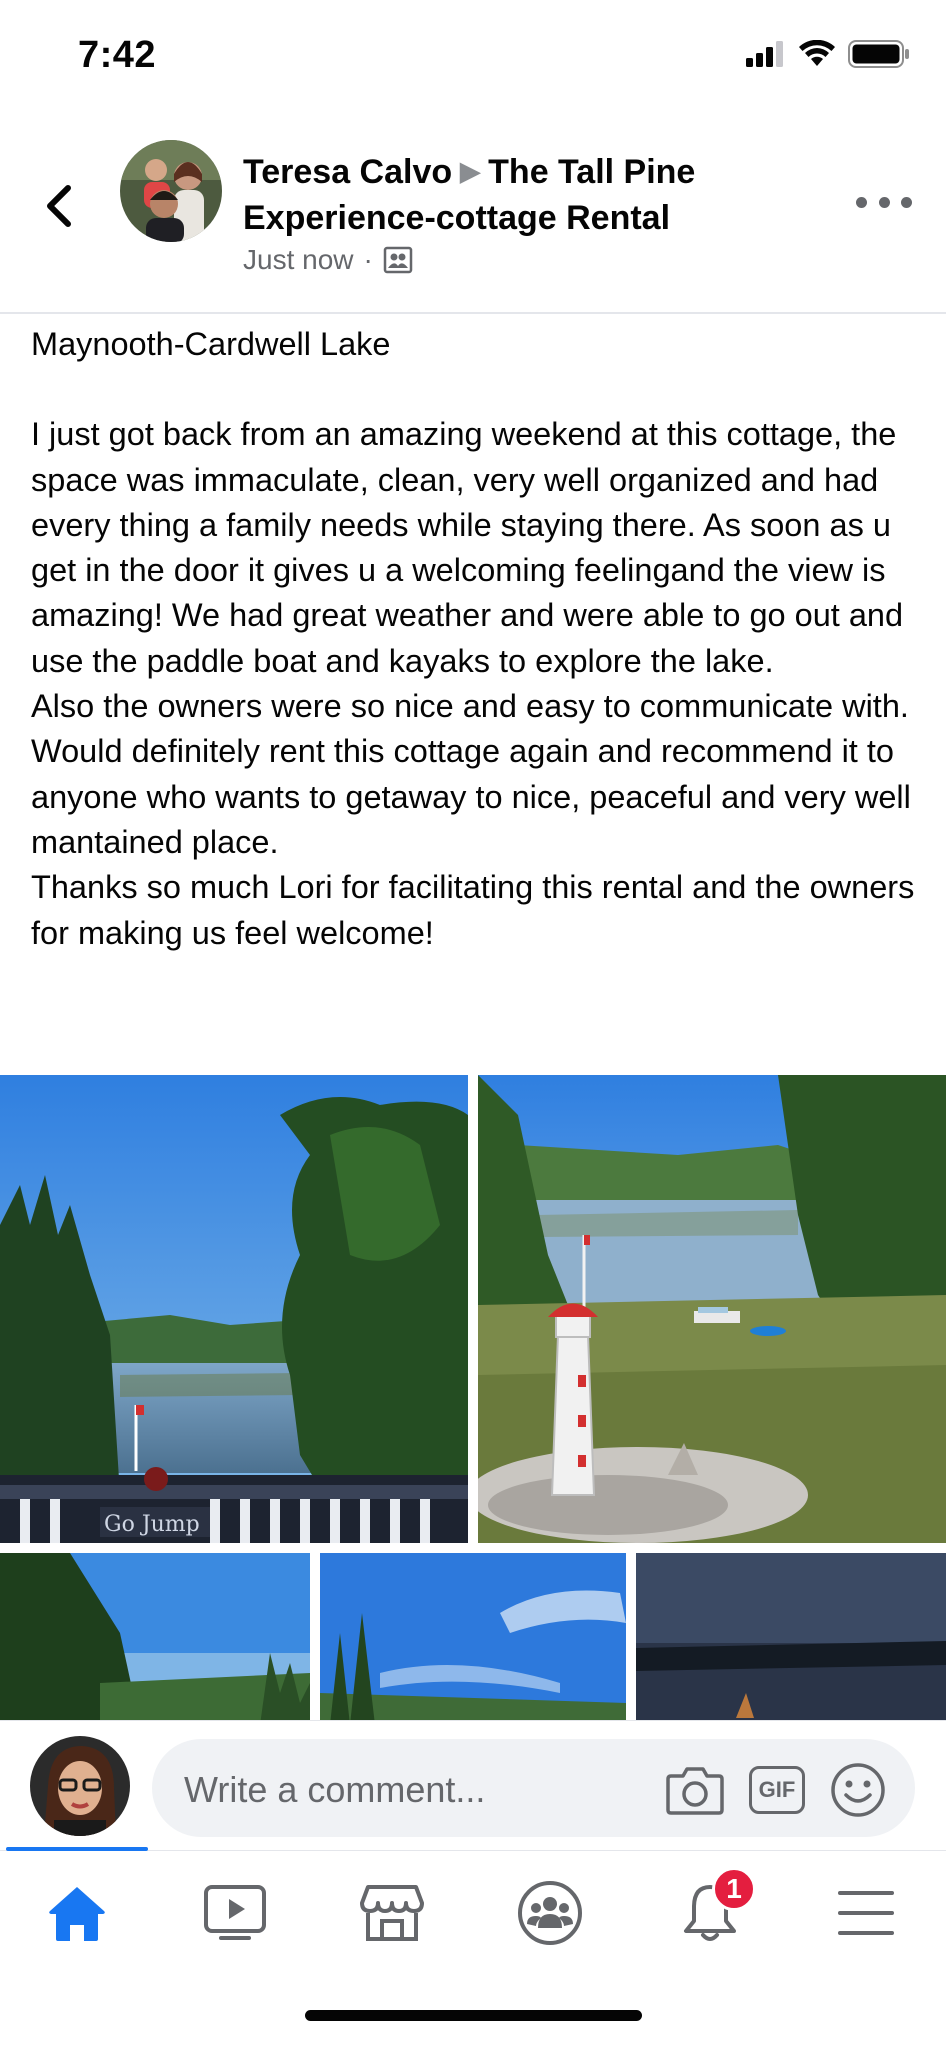 This screenshot has height=2048, width=946. What do you see at coordinates (77, 1849) in the screenshot?
I see `active-tab-indicator` at bounding box center [77, 1849].